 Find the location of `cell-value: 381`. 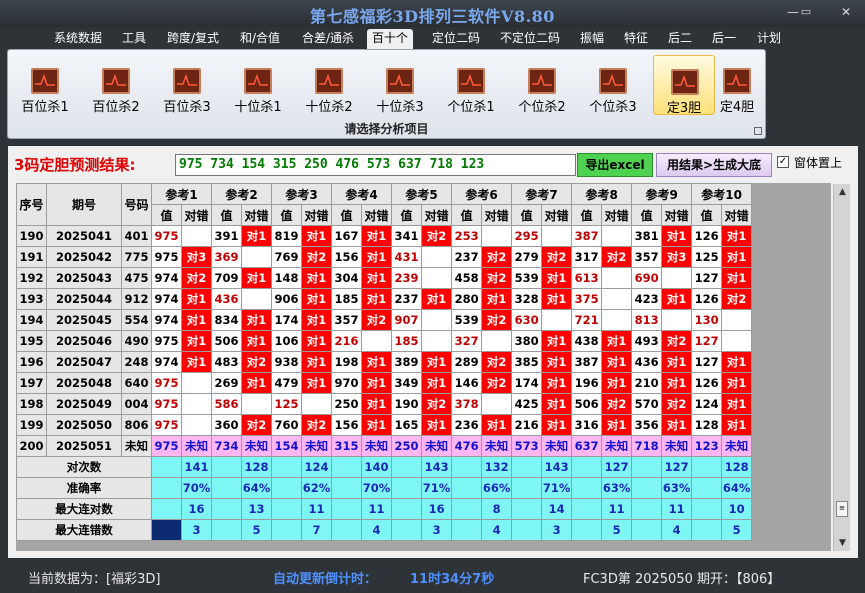

cell-value: 381 is located at coordinates (647, 236).